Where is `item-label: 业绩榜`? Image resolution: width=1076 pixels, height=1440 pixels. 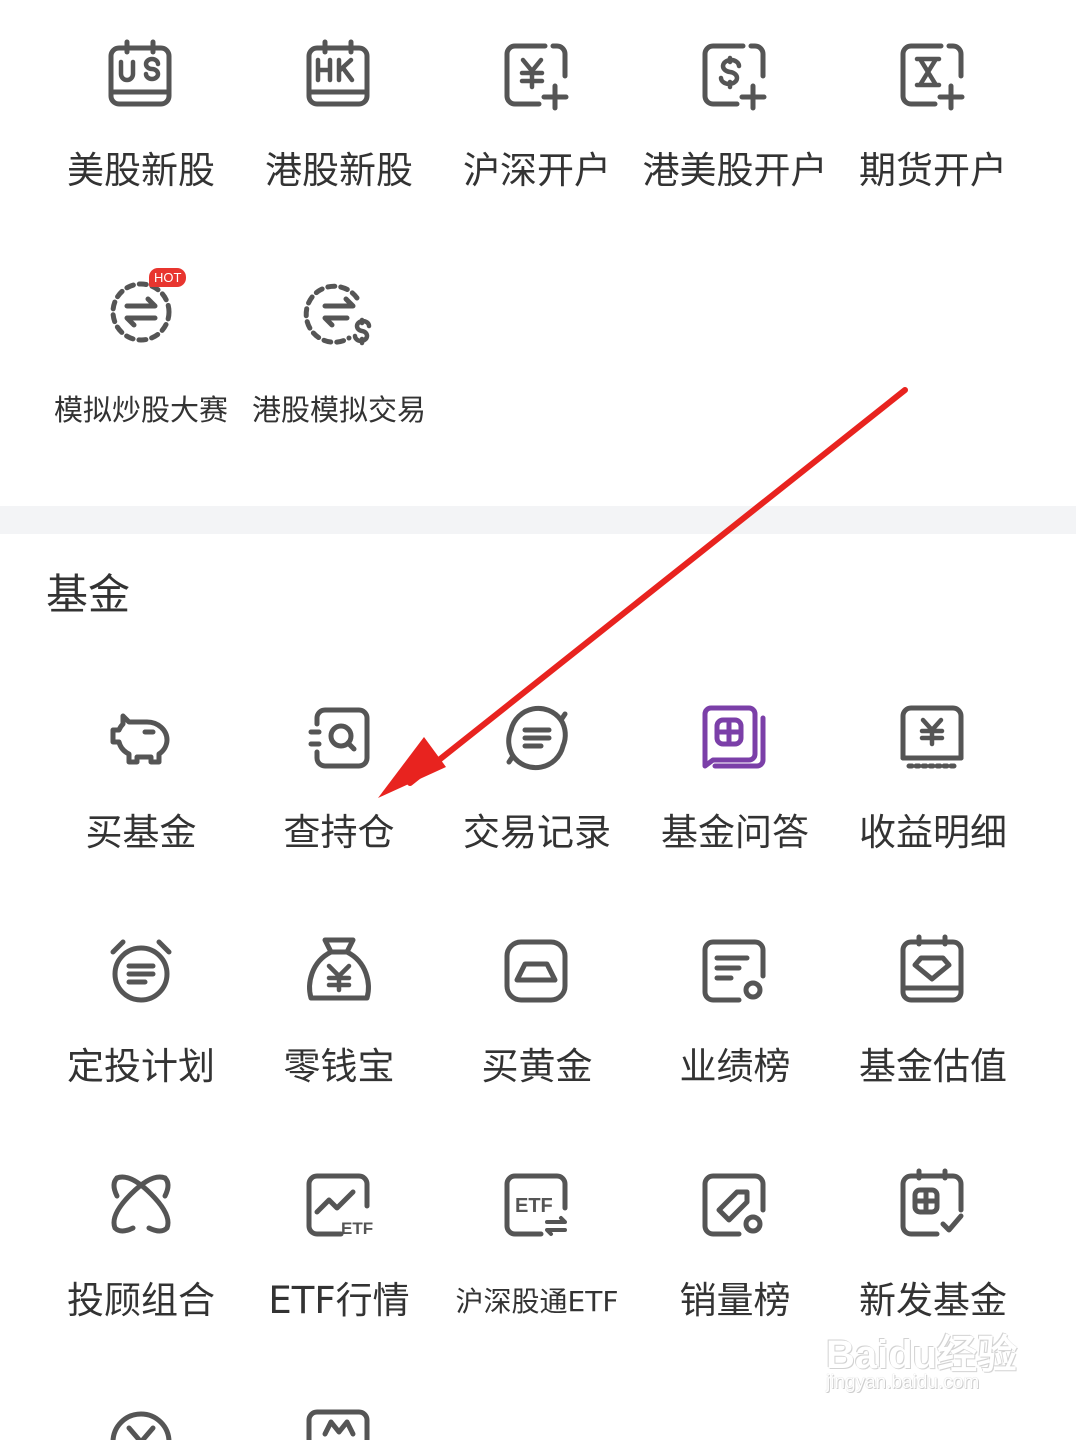 item-label: 业绩榜 is located at coordinates (735, 1066).